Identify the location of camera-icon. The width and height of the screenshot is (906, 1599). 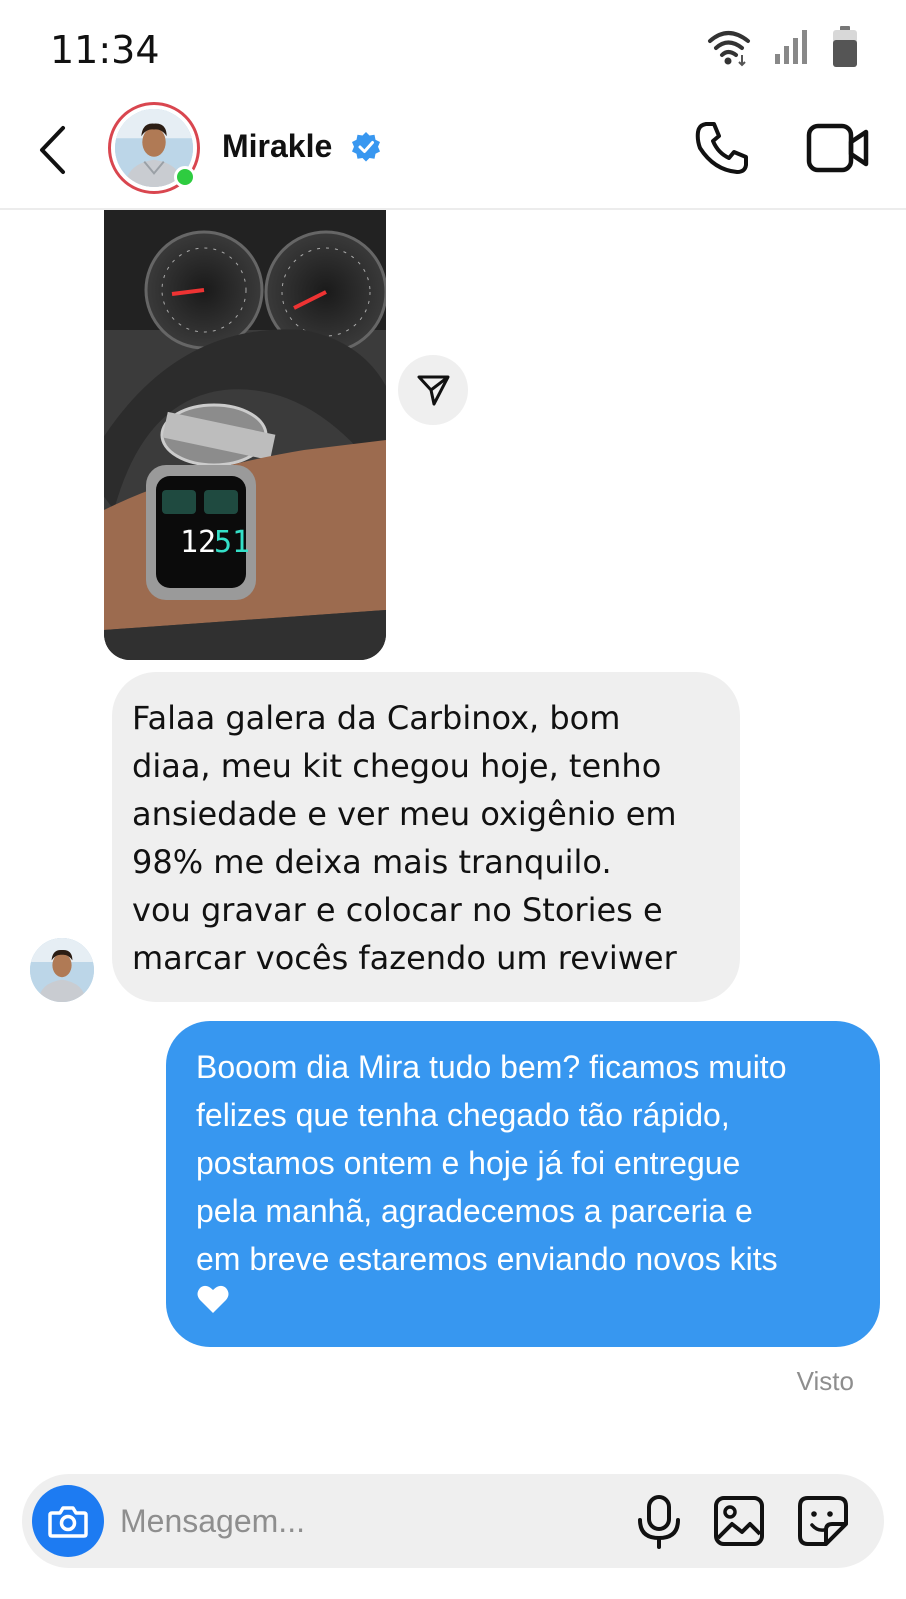
(68, 1522).